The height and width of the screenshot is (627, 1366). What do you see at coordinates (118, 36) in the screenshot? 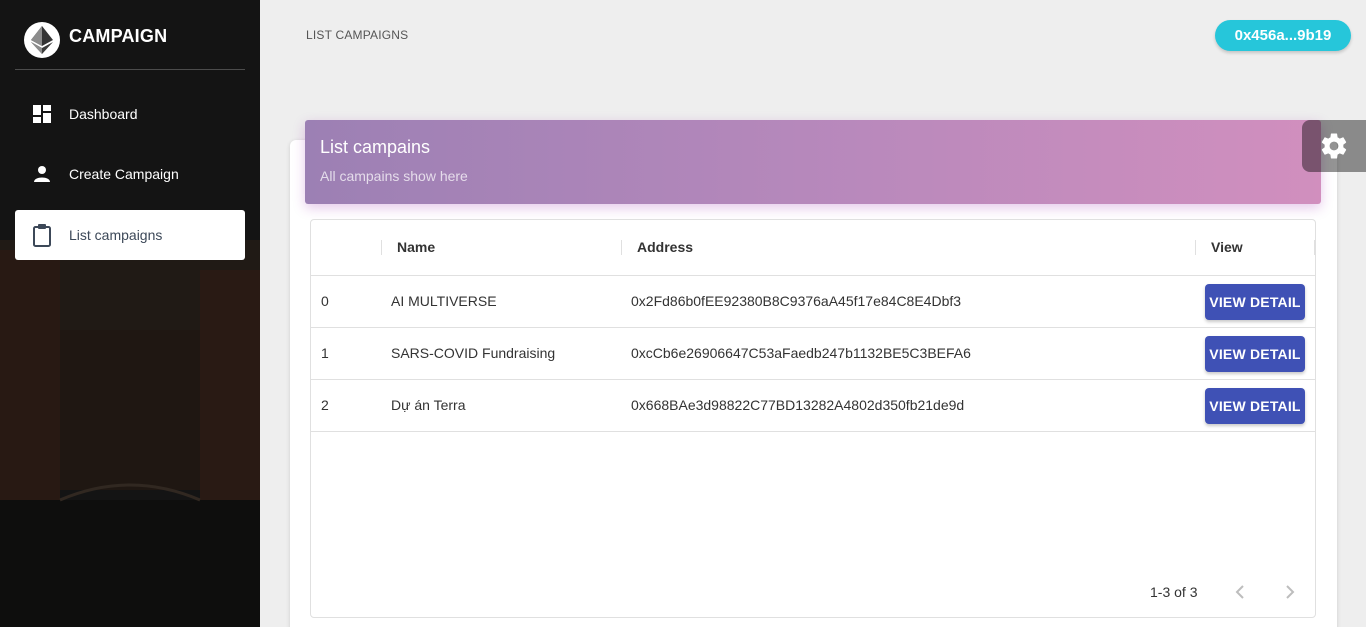
I see `brand-title: CAMPAIGN` at bounding box center [118, 36].